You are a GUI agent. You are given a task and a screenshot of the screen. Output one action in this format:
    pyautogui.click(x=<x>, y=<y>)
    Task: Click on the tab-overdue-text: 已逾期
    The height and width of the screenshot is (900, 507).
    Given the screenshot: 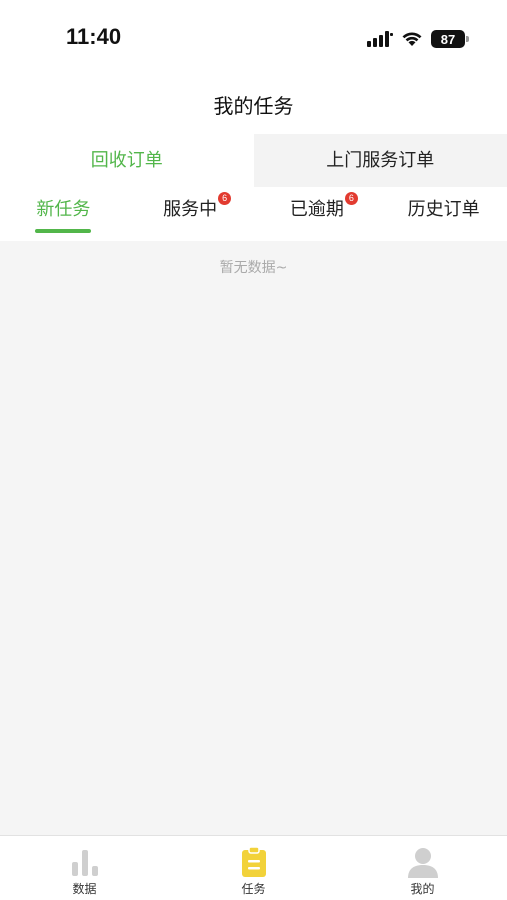 What is the action you would take?
    pyautogui.click(x=316, y=209)
    